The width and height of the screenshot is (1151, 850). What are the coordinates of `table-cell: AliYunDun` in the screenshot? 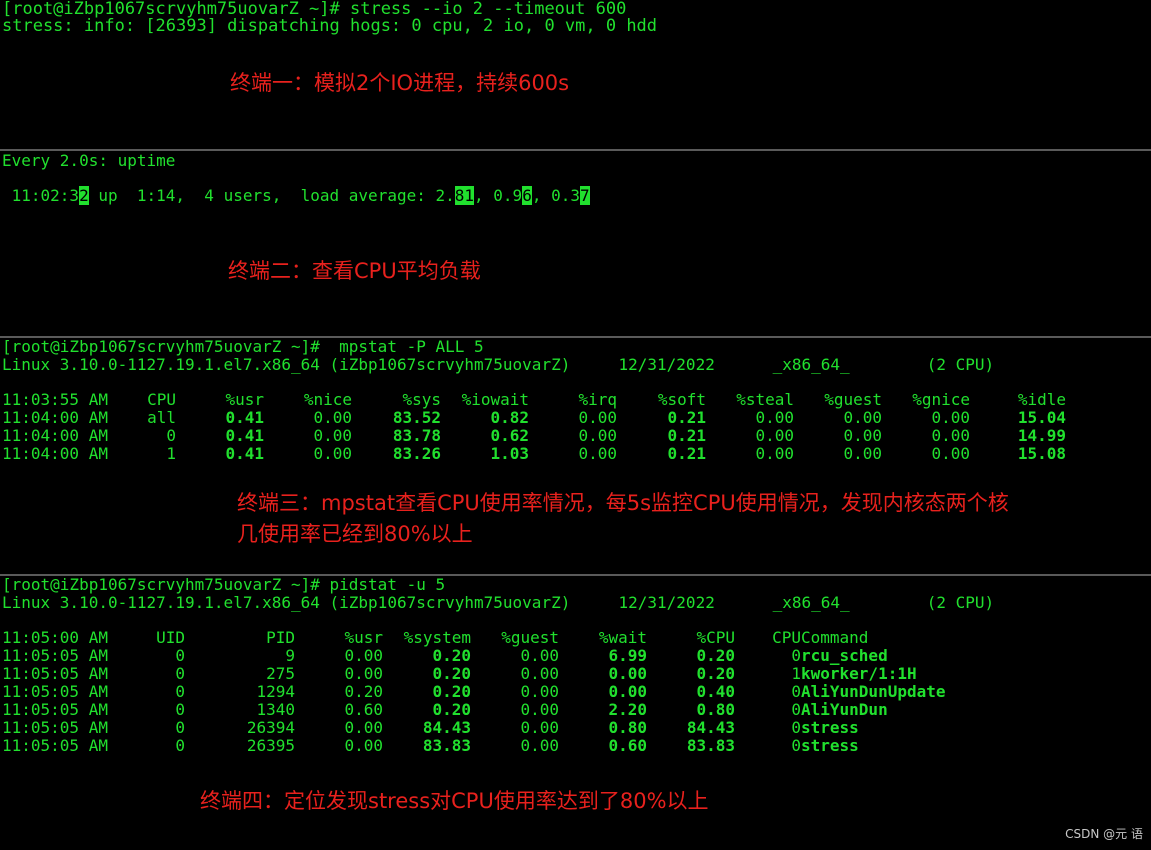 It's located at (844, 709).